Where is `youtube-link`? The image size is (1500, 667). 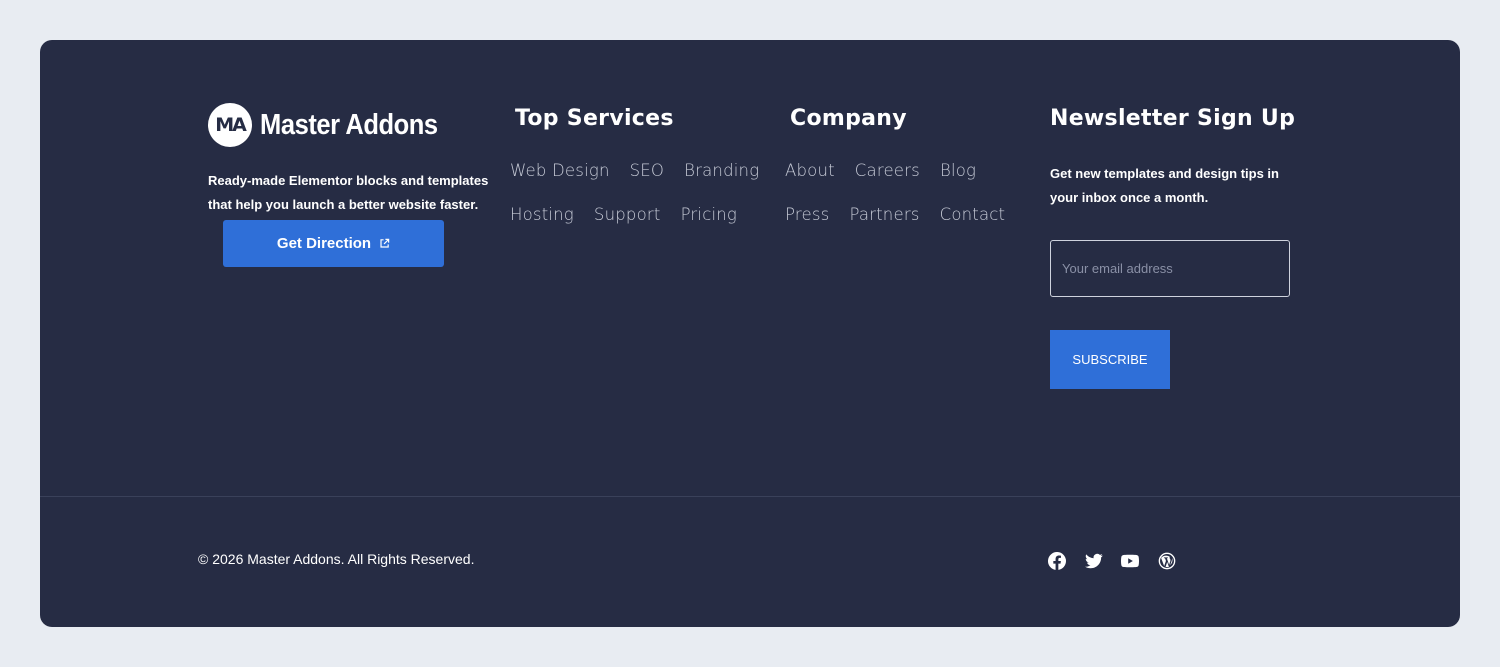
youtube-link is located at coordinates (1130, 561).